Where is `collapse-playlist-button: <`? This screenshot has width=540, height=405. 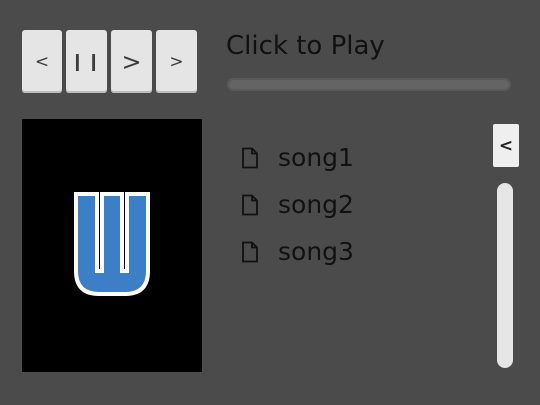
collapse-playlist-button: < is located at coordinates (506, 145).